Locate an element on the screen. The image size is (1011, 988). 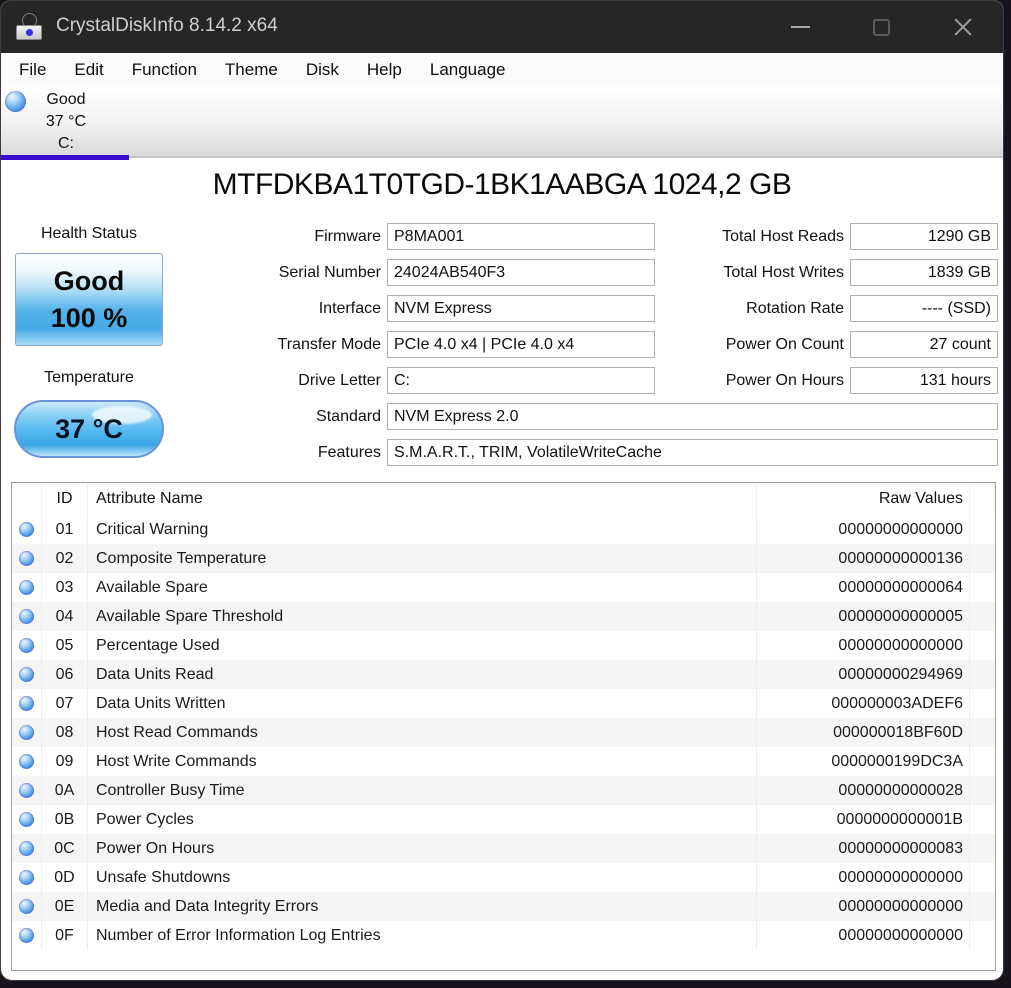
standard-value: NVM Express 2.0 is located at coordinates (692, 416).